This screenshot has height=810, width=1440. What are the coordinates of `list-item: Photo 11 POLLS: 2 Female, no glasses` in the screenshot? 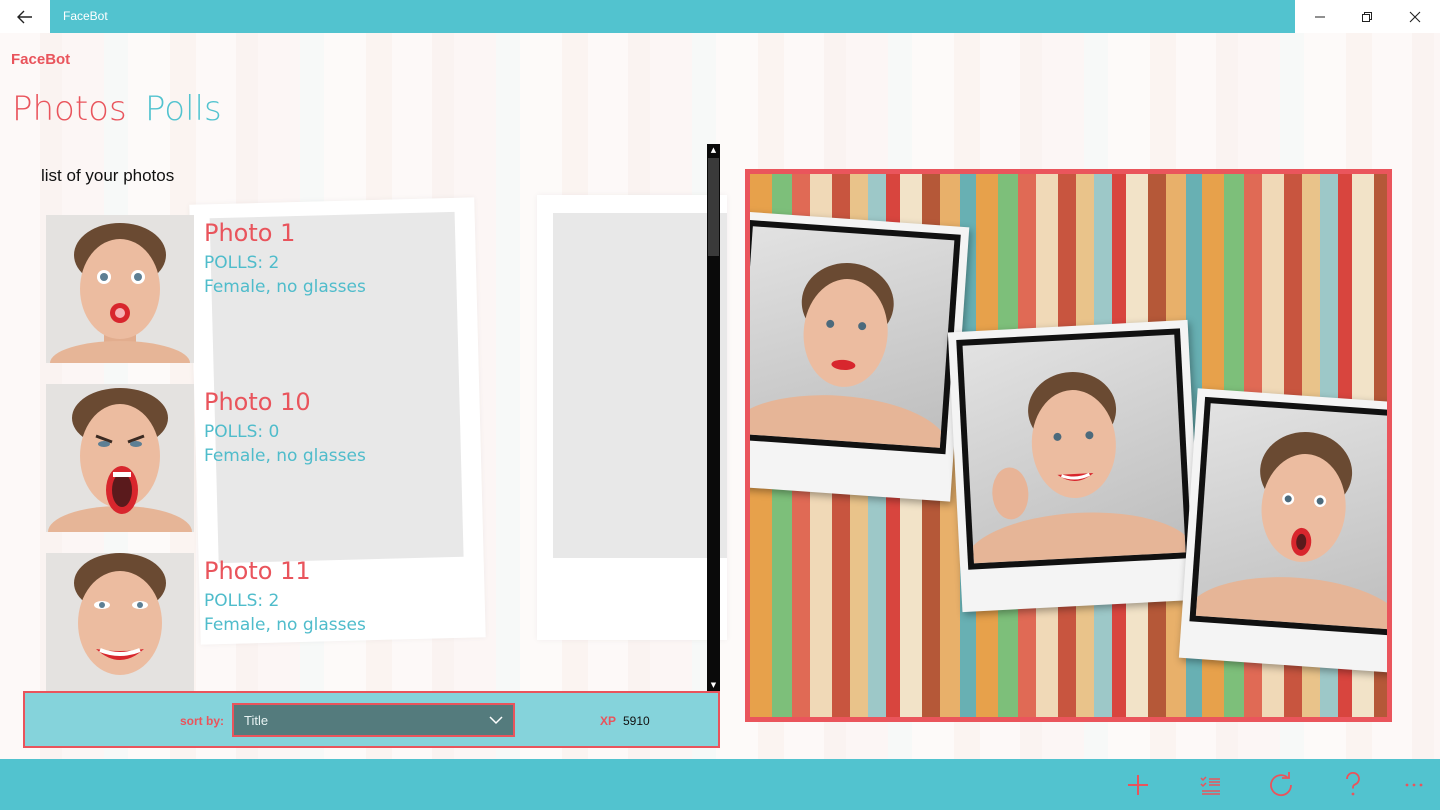 It's located at (271, 622).